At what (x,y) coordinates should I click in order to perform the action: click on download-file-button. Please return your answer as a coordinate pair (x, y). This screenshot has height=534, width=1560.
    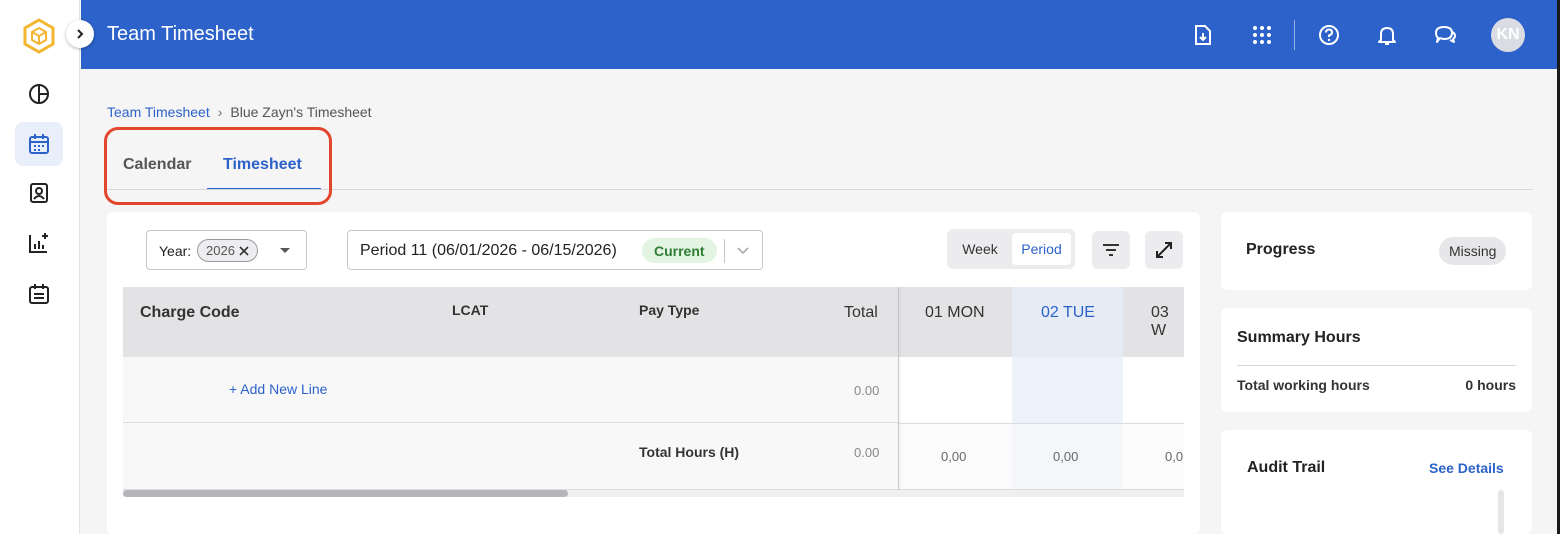
    Looking at the image, I should click on (1203, 35).